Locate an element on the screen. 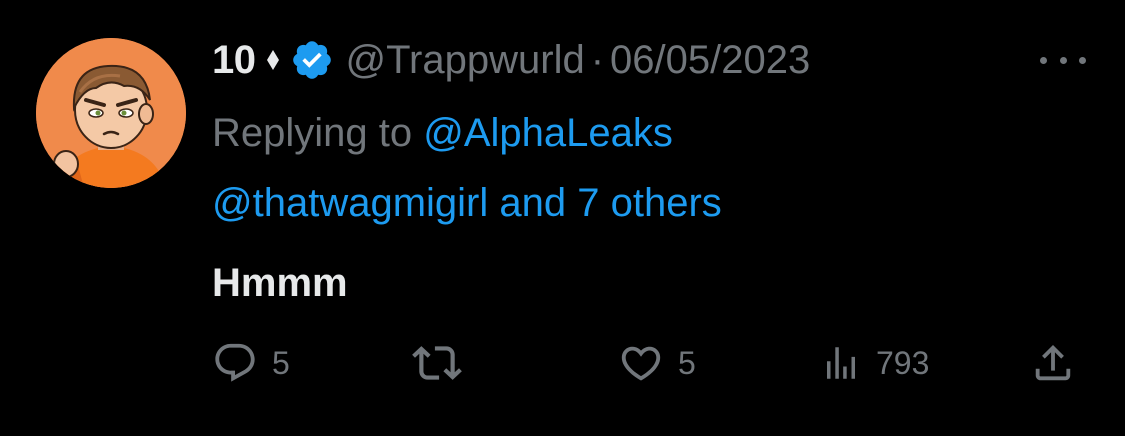  replying-to-continued: @thatwagmigirl and 7 others is located at coordinates (467, 203).